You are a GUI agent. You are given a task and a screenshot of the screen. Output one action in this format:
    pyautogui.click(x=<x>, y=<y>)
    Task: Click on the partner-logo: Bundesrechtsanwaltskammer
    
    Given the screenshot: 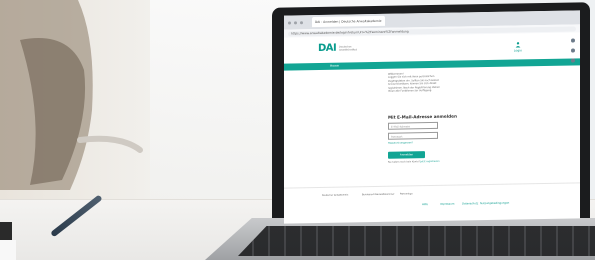 What is the action you would take?
    pyautogui.click(x=378, y=194)
    